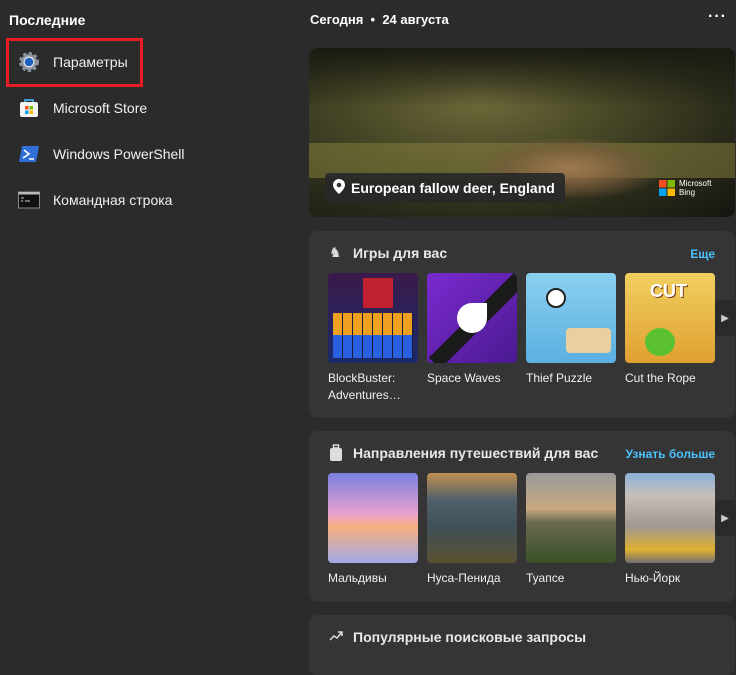  Describe the element at coordinates (119, 154) in the screenshot. I see `recent-item-label: Windows PowerShell` at that location.